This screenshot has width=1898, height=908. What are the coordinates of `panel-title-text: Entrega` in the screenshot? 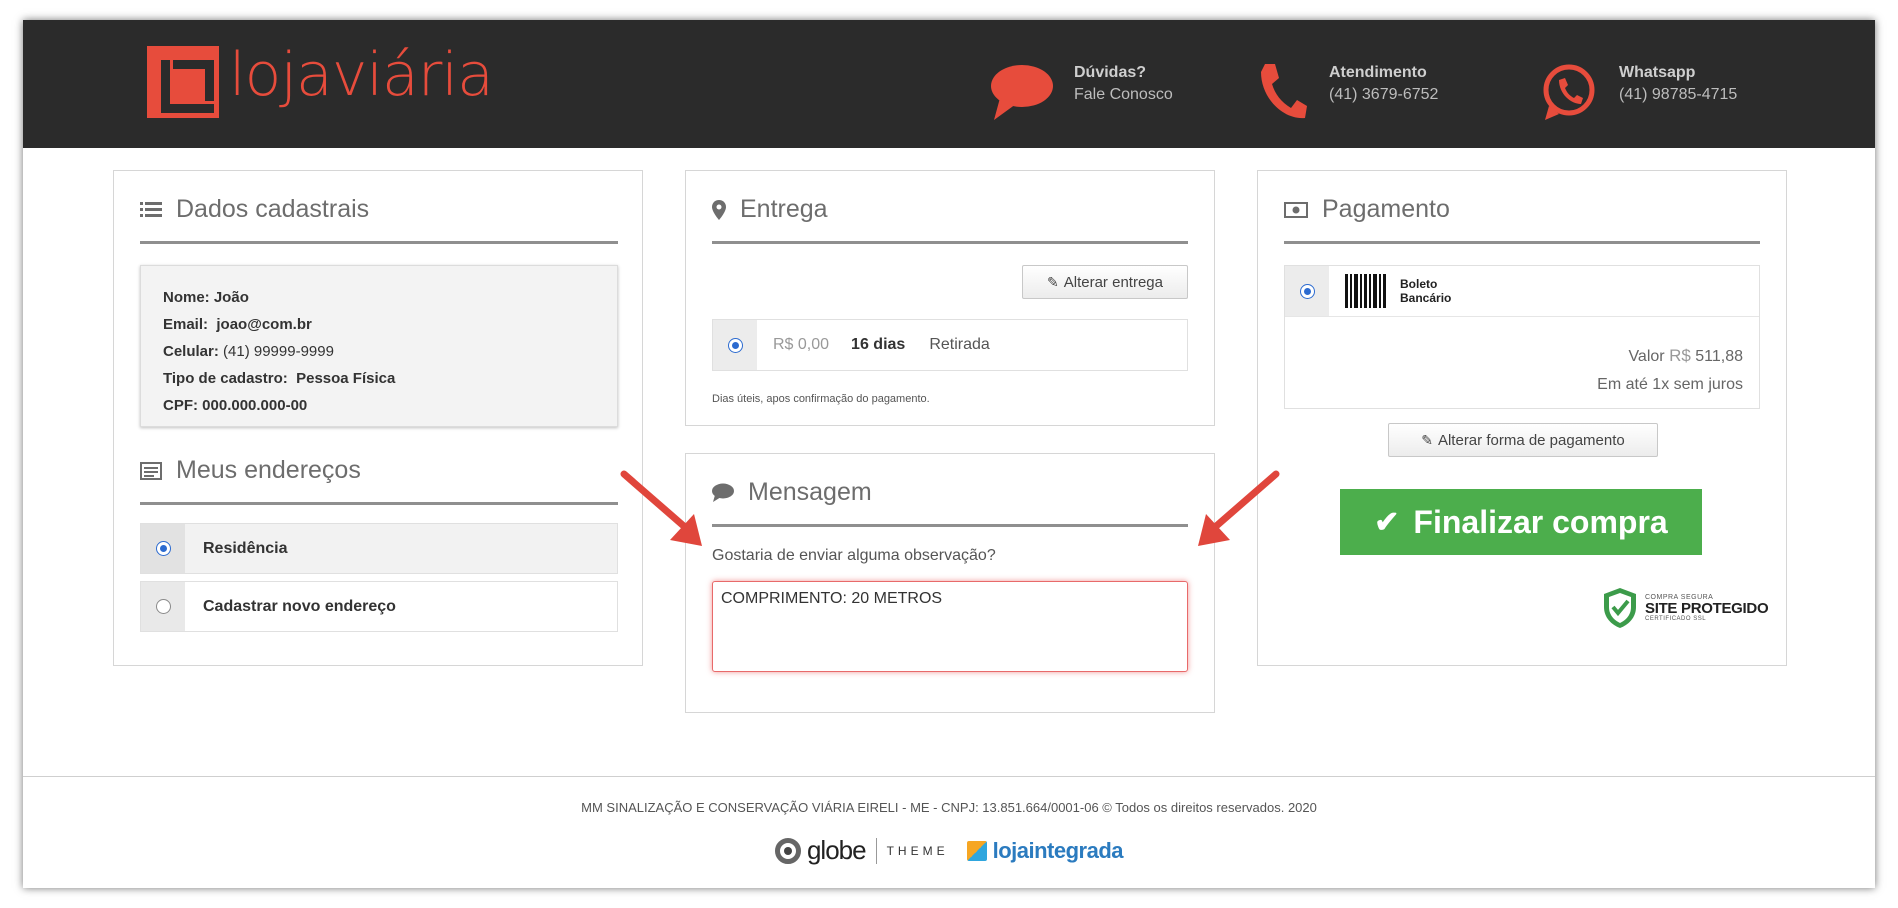 It's located at (784, 209).